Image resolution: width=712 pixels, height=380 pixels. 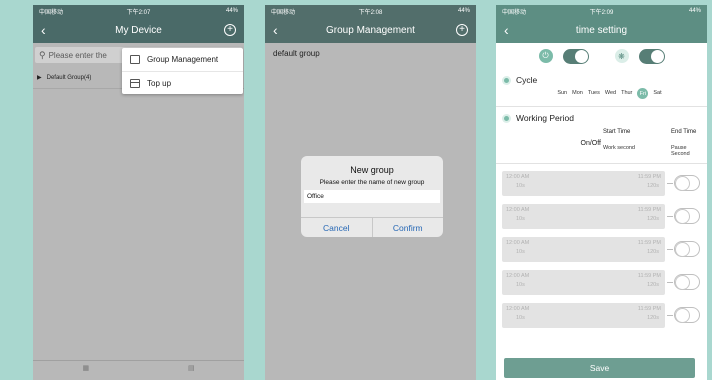 I want to click on group-list-item: default group, so click(x=370, y=53).